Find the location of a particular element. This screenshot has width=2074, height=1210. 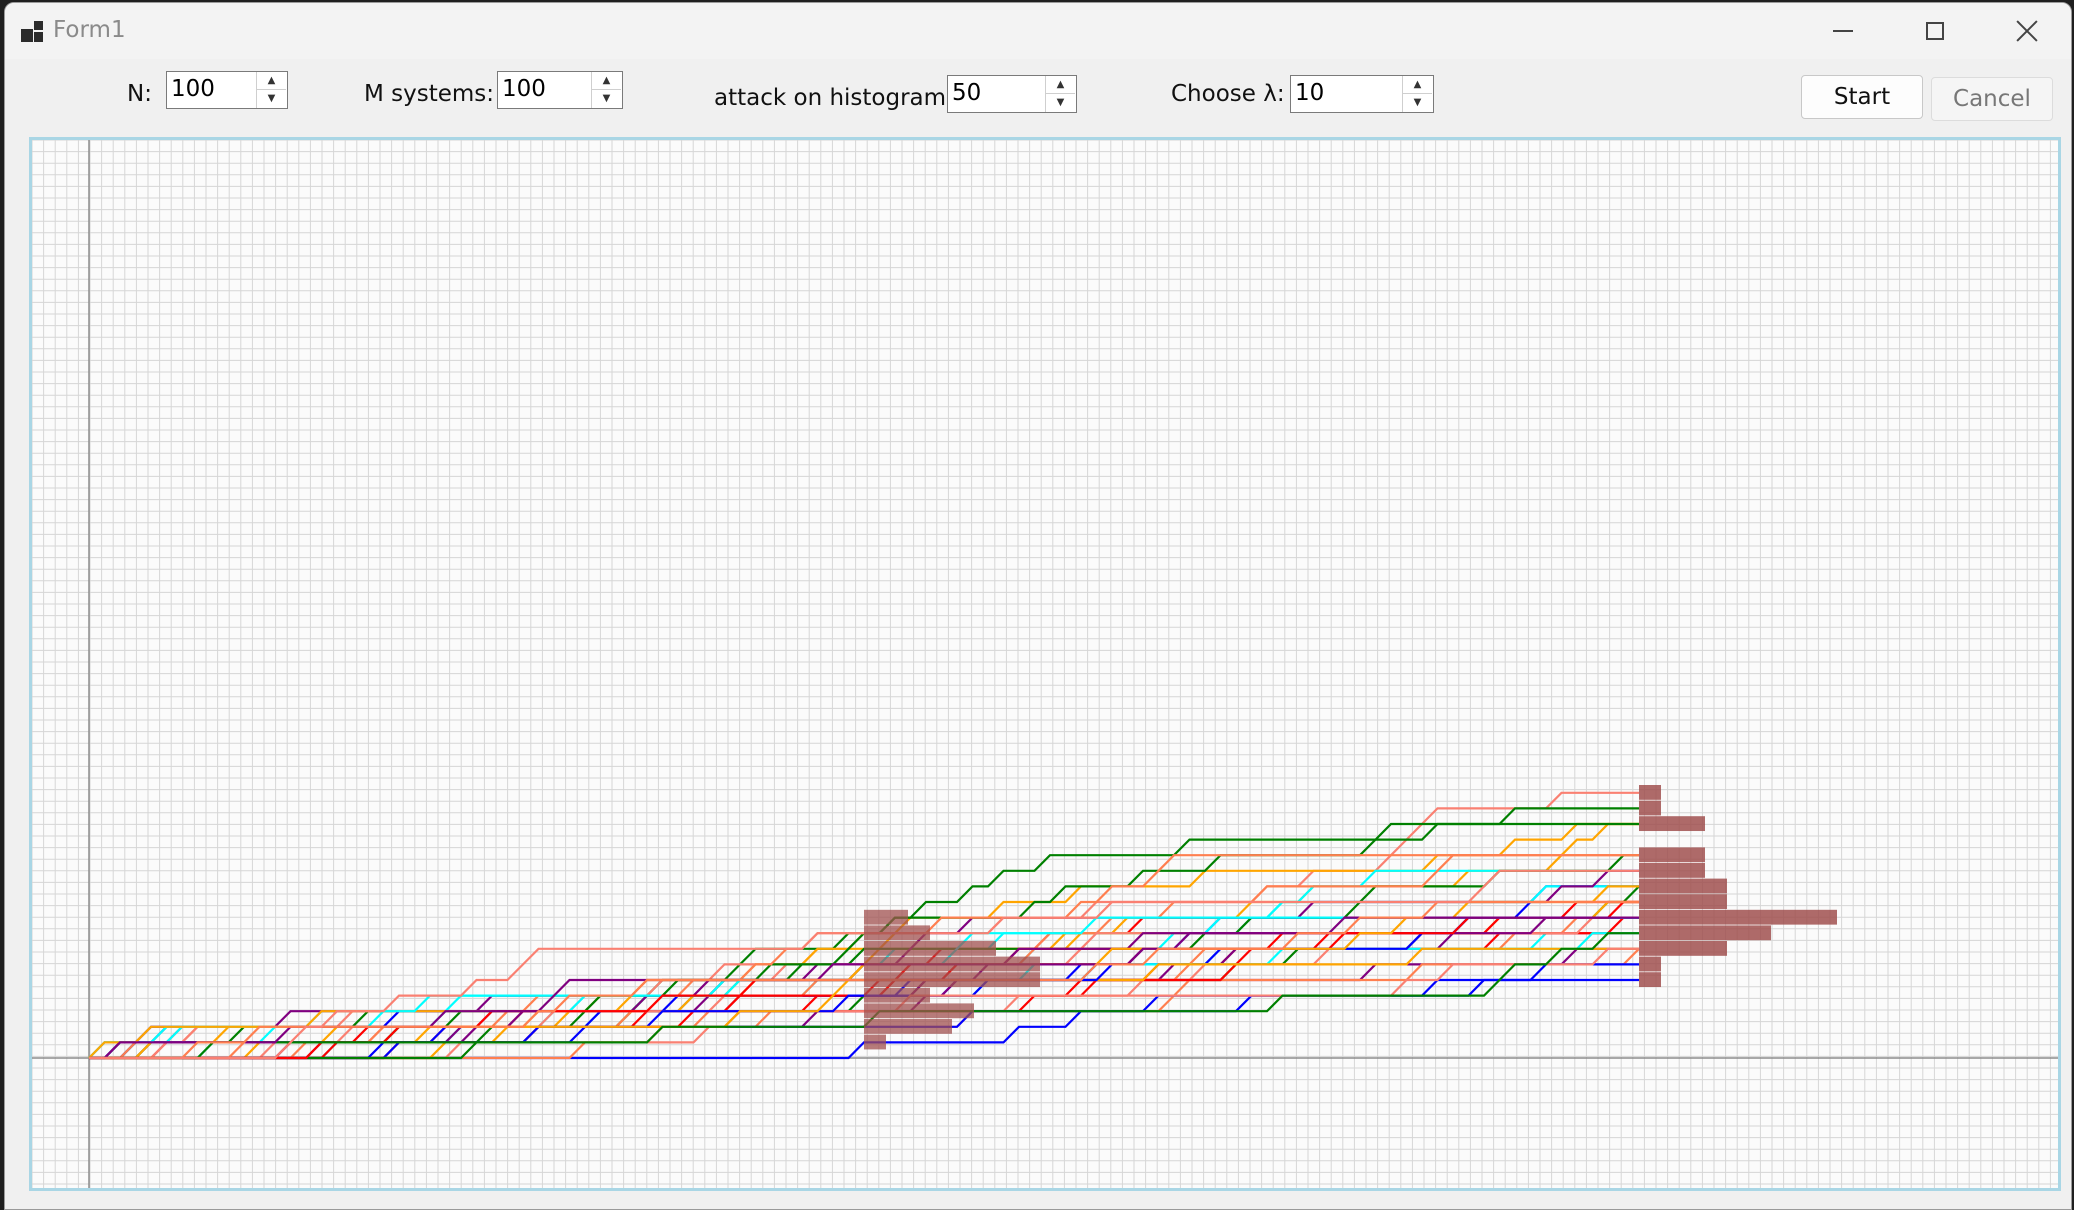

m-up-arrow-icon: ▲ is located at coordinates (606, 81).